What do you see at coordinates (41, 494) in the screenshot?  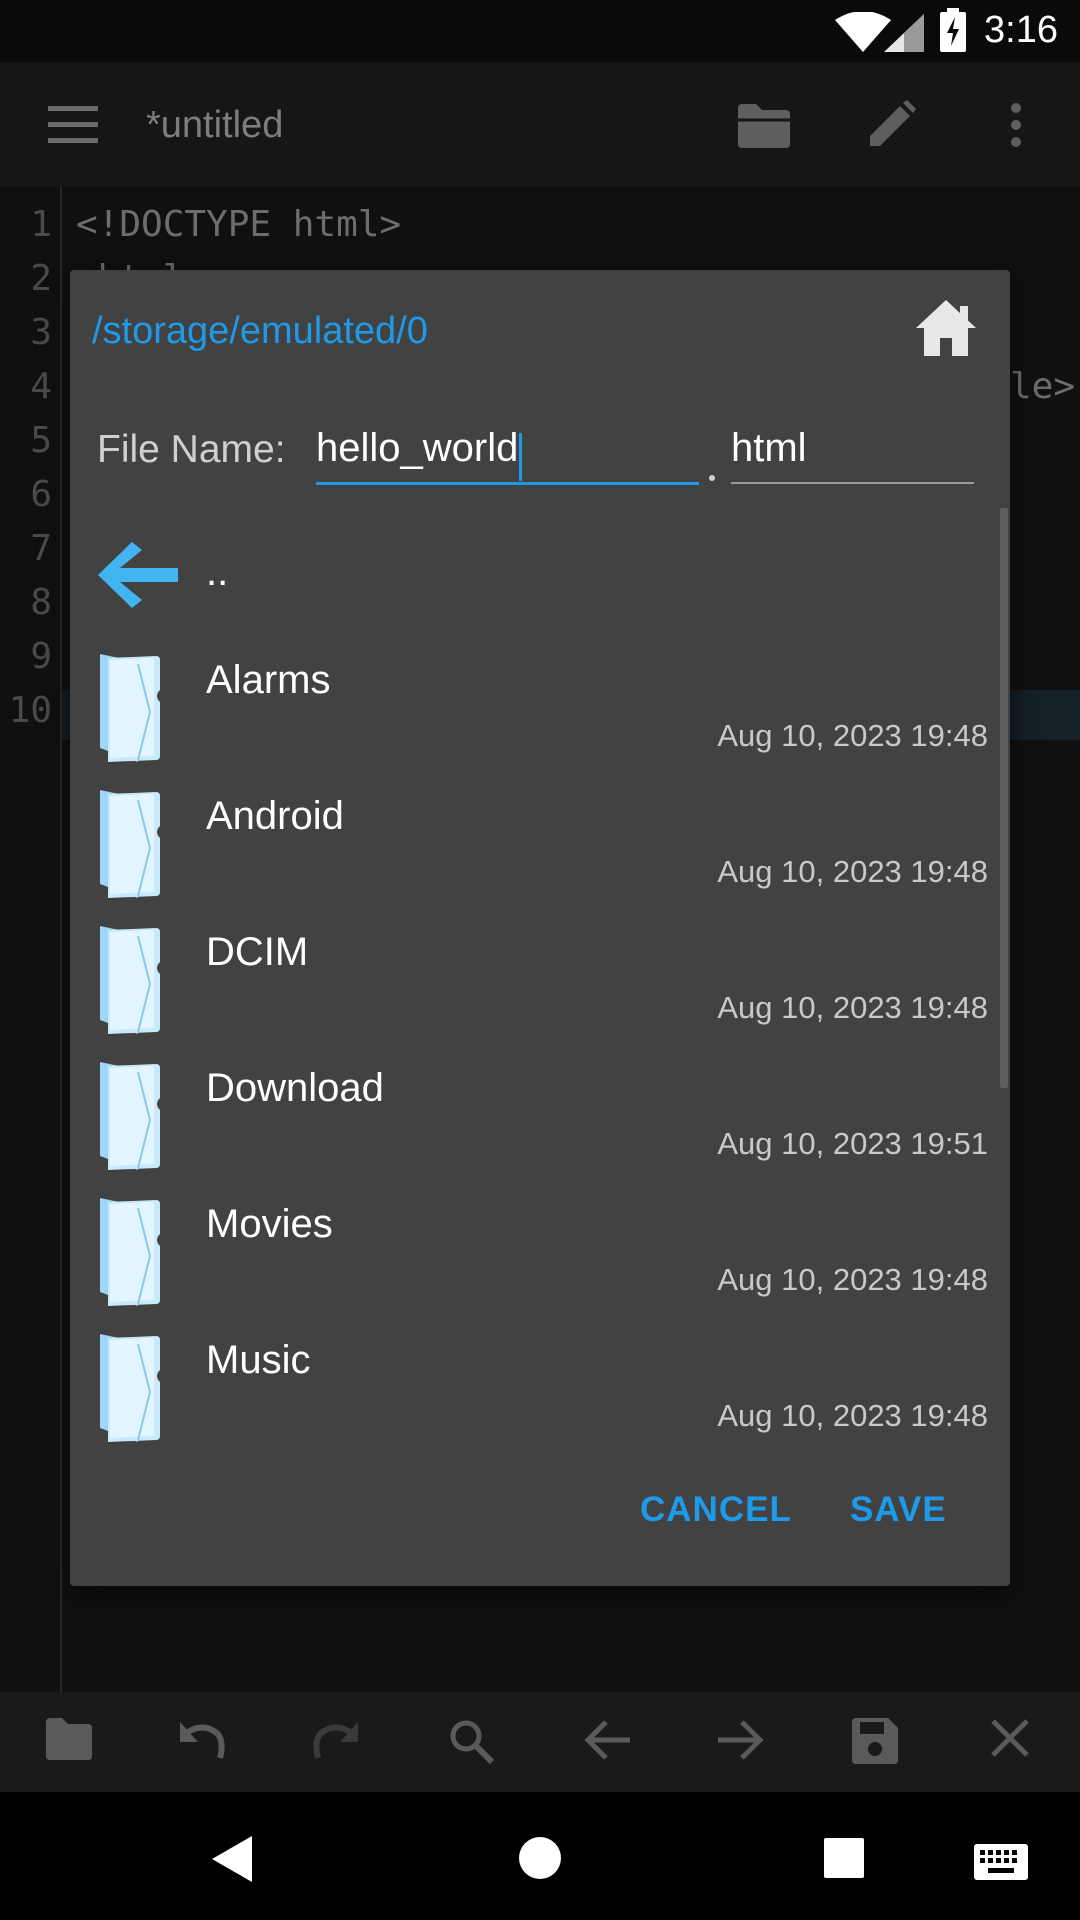 I see `line-number: 6` at bounding box center [41, 494].